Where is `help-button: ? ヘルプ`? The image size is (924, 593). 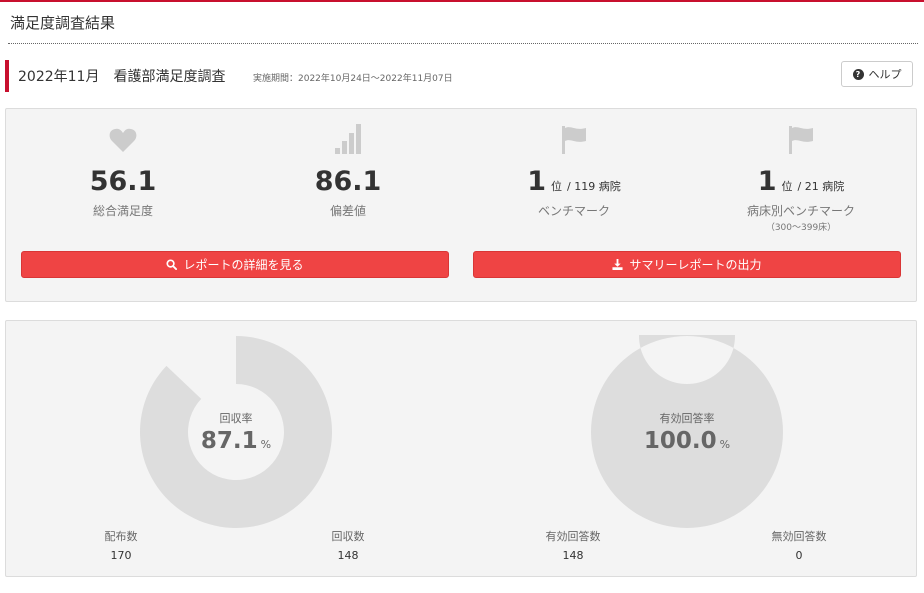
help-button: ? ヘルプ is located at coordinates (877, 74).